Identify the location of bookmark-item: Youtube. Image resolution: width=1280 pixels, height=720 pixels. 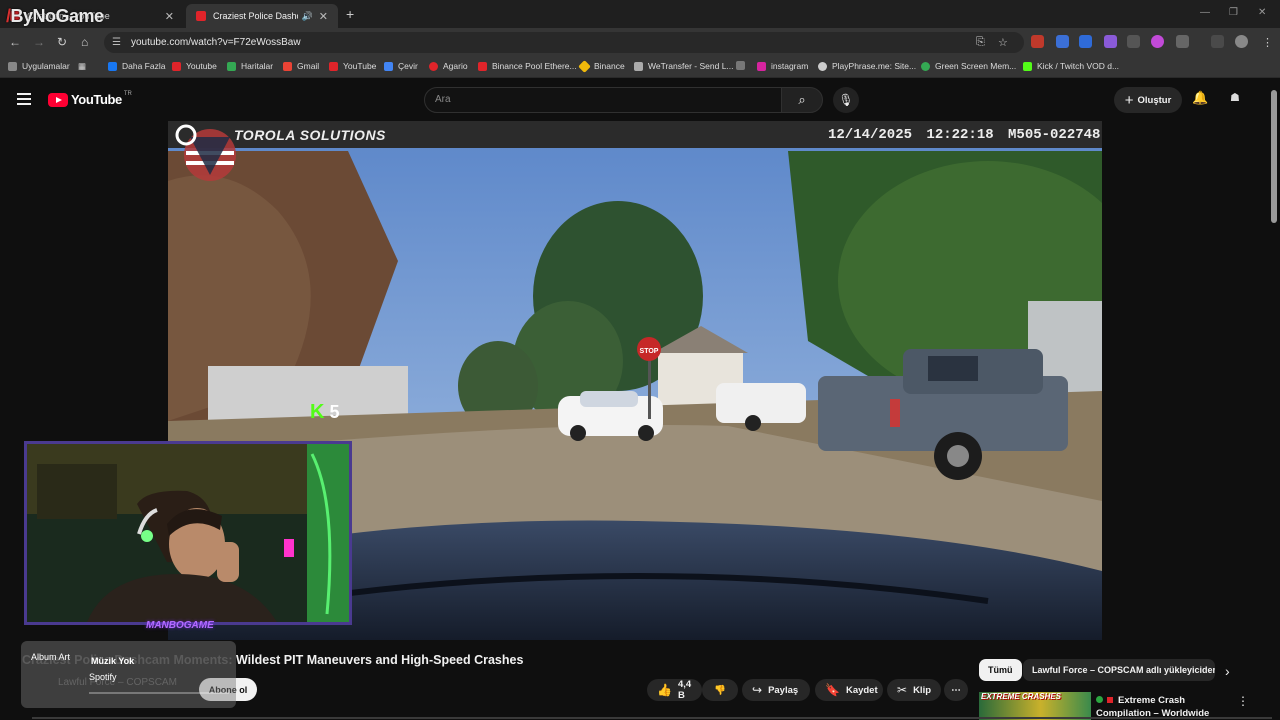
(194, 66).